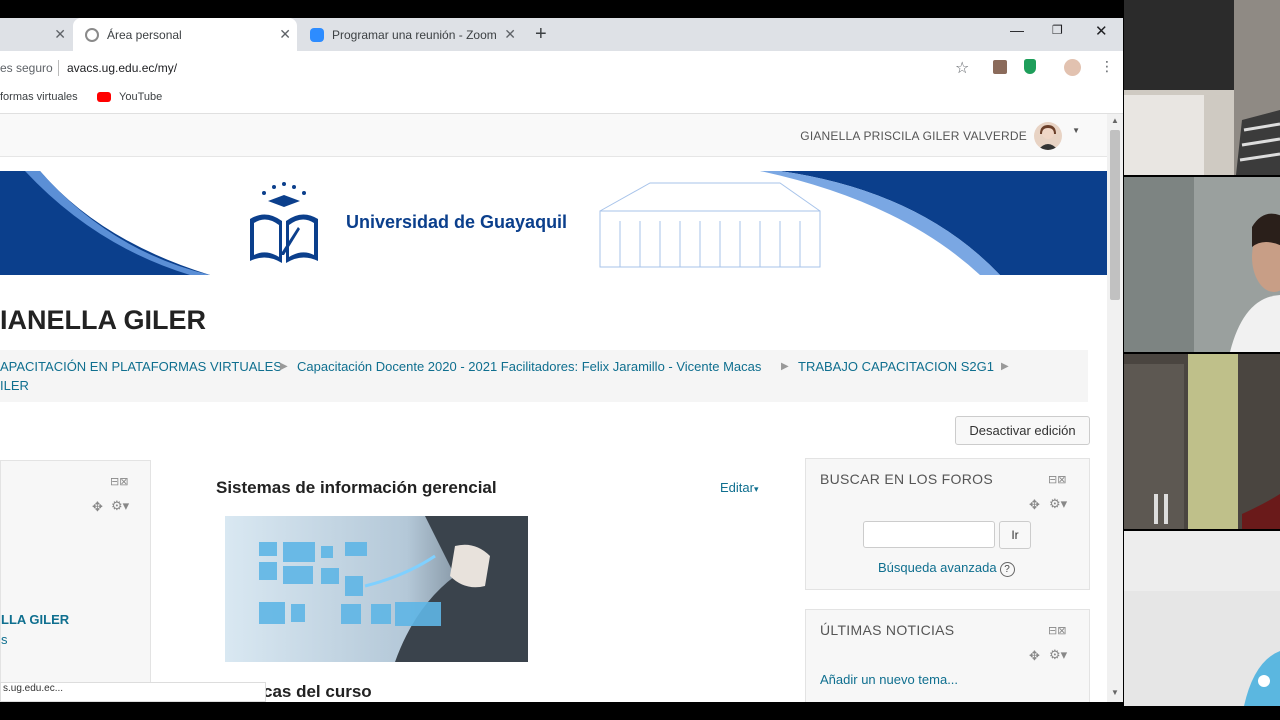 This screenshot has width=1280, height=720. I want to click on tab-label: Área personal, so click(144, 34).